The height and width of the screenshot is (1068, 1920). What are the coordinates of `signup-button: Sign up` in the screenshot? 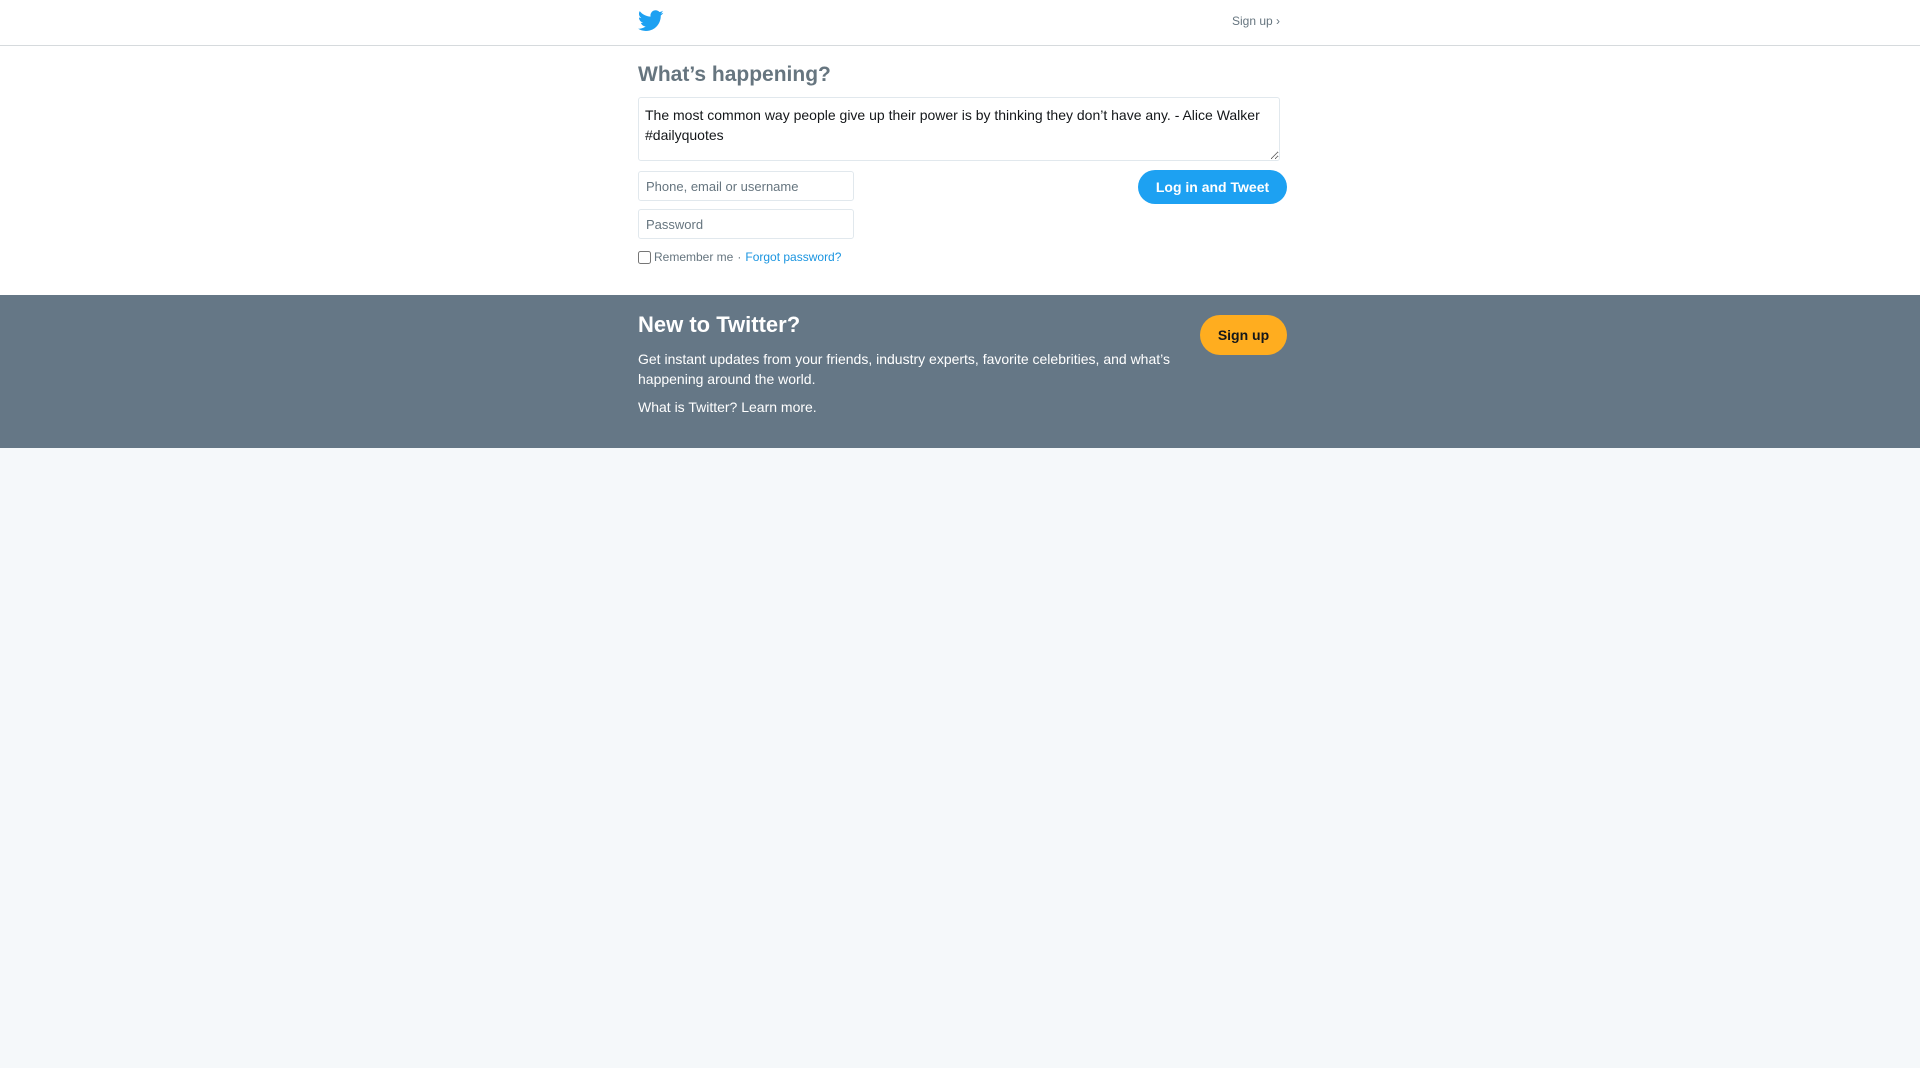 It's located at (1243, 335).